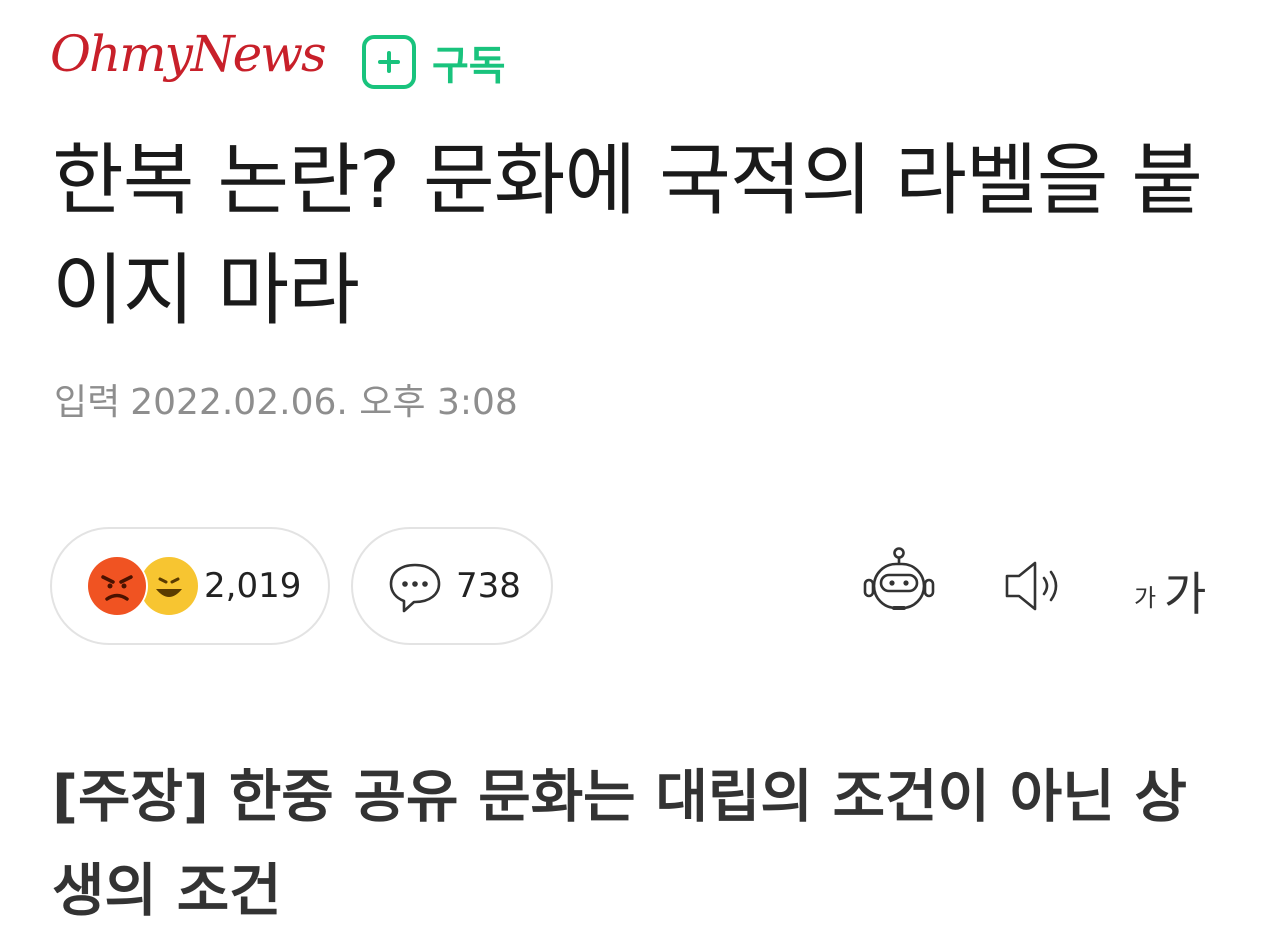 This screenshot has height=938, width=1280. What do you see at coordinates (324, 402) in the screenshot?
I see `date-value: 2022.02.06. 오후 3:08` at bounding box center [324, 402].